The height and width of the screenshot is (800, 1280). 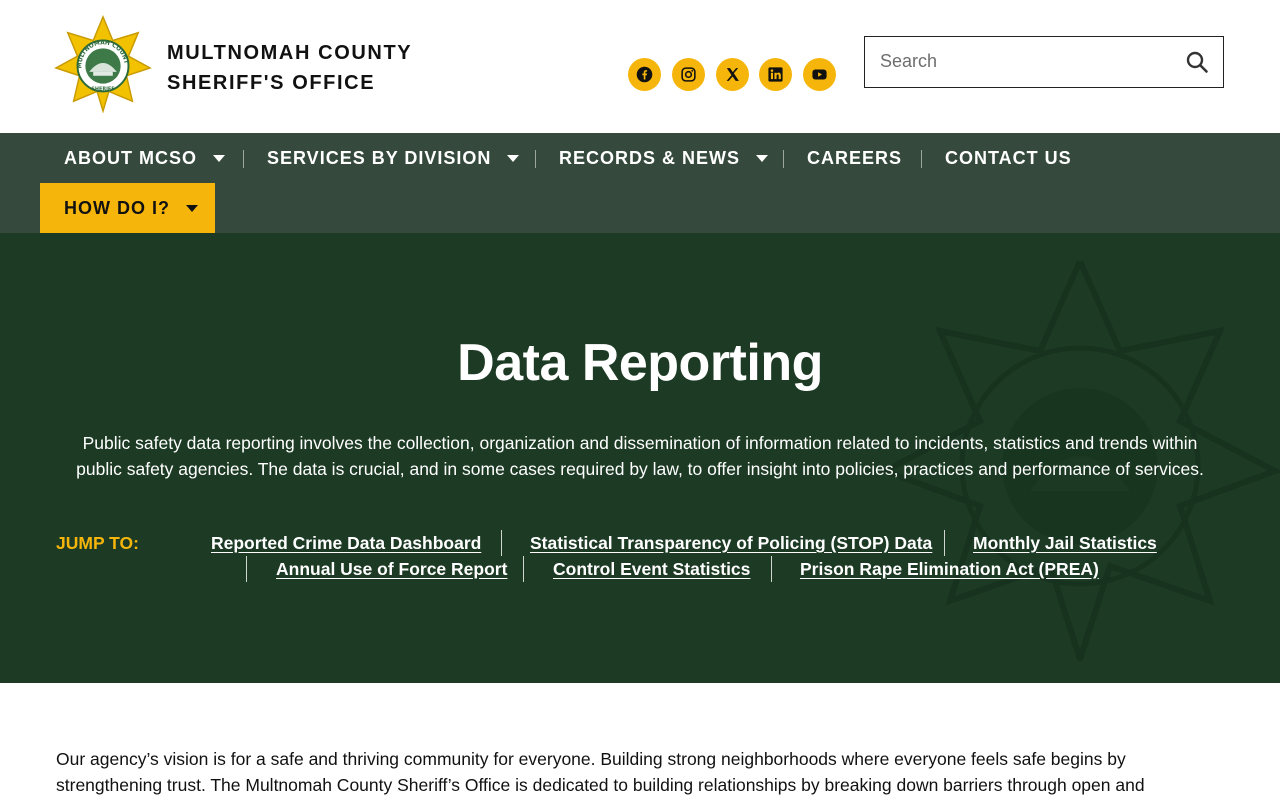 What do you see at coordinates (640, 363) in the screenshot?
I see `page-title: Data Reporting` at bounding box center [640, 363].